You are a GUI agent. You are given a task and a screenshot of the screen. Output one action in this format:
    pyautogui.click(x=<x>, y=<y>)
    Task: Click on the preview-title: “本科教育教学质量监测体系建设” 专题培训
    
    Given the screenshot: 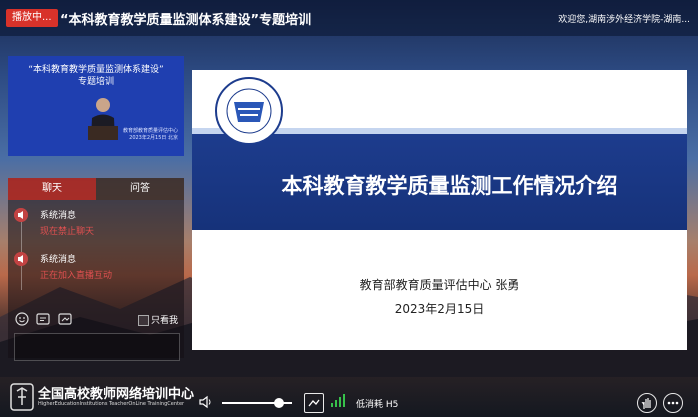 What is the action you would take?
    pyautogui.click(x=96, y=76)
    